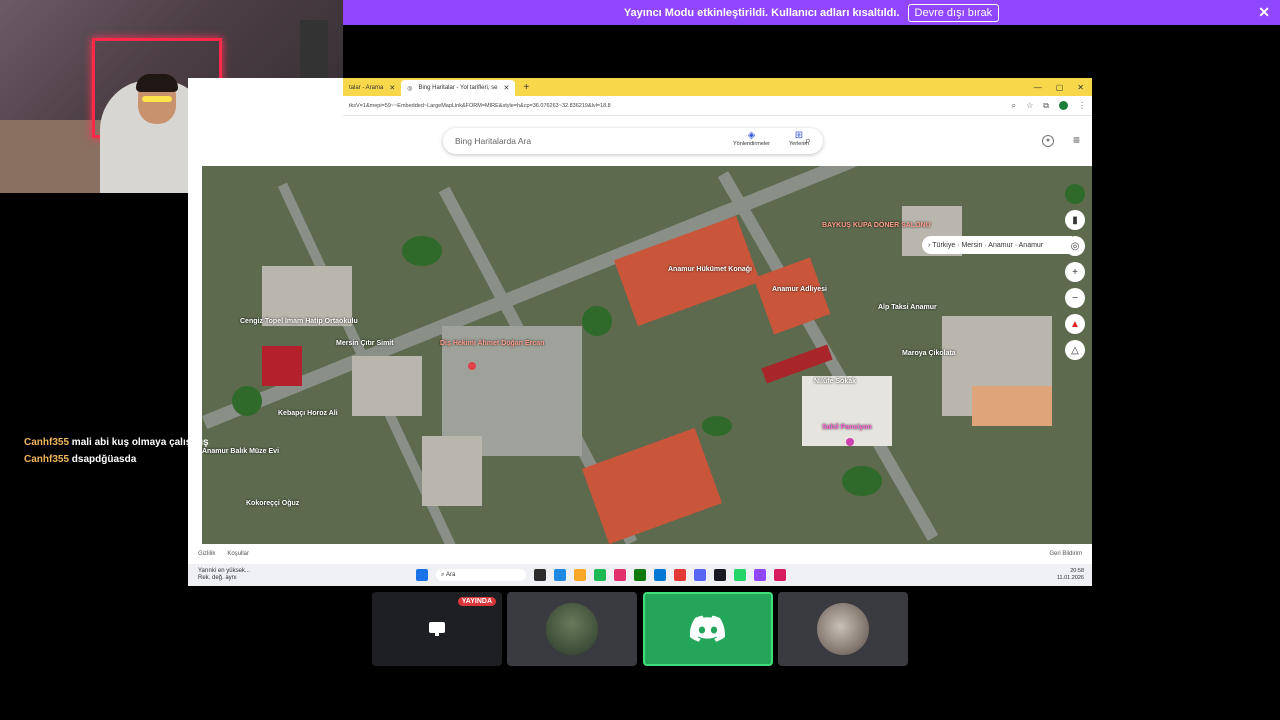  Describe the element at coordinates (288, 575) in the screenshot. I see `weather-widget: Yarınki en yüksek... Rek. değ. aynı` at that location.